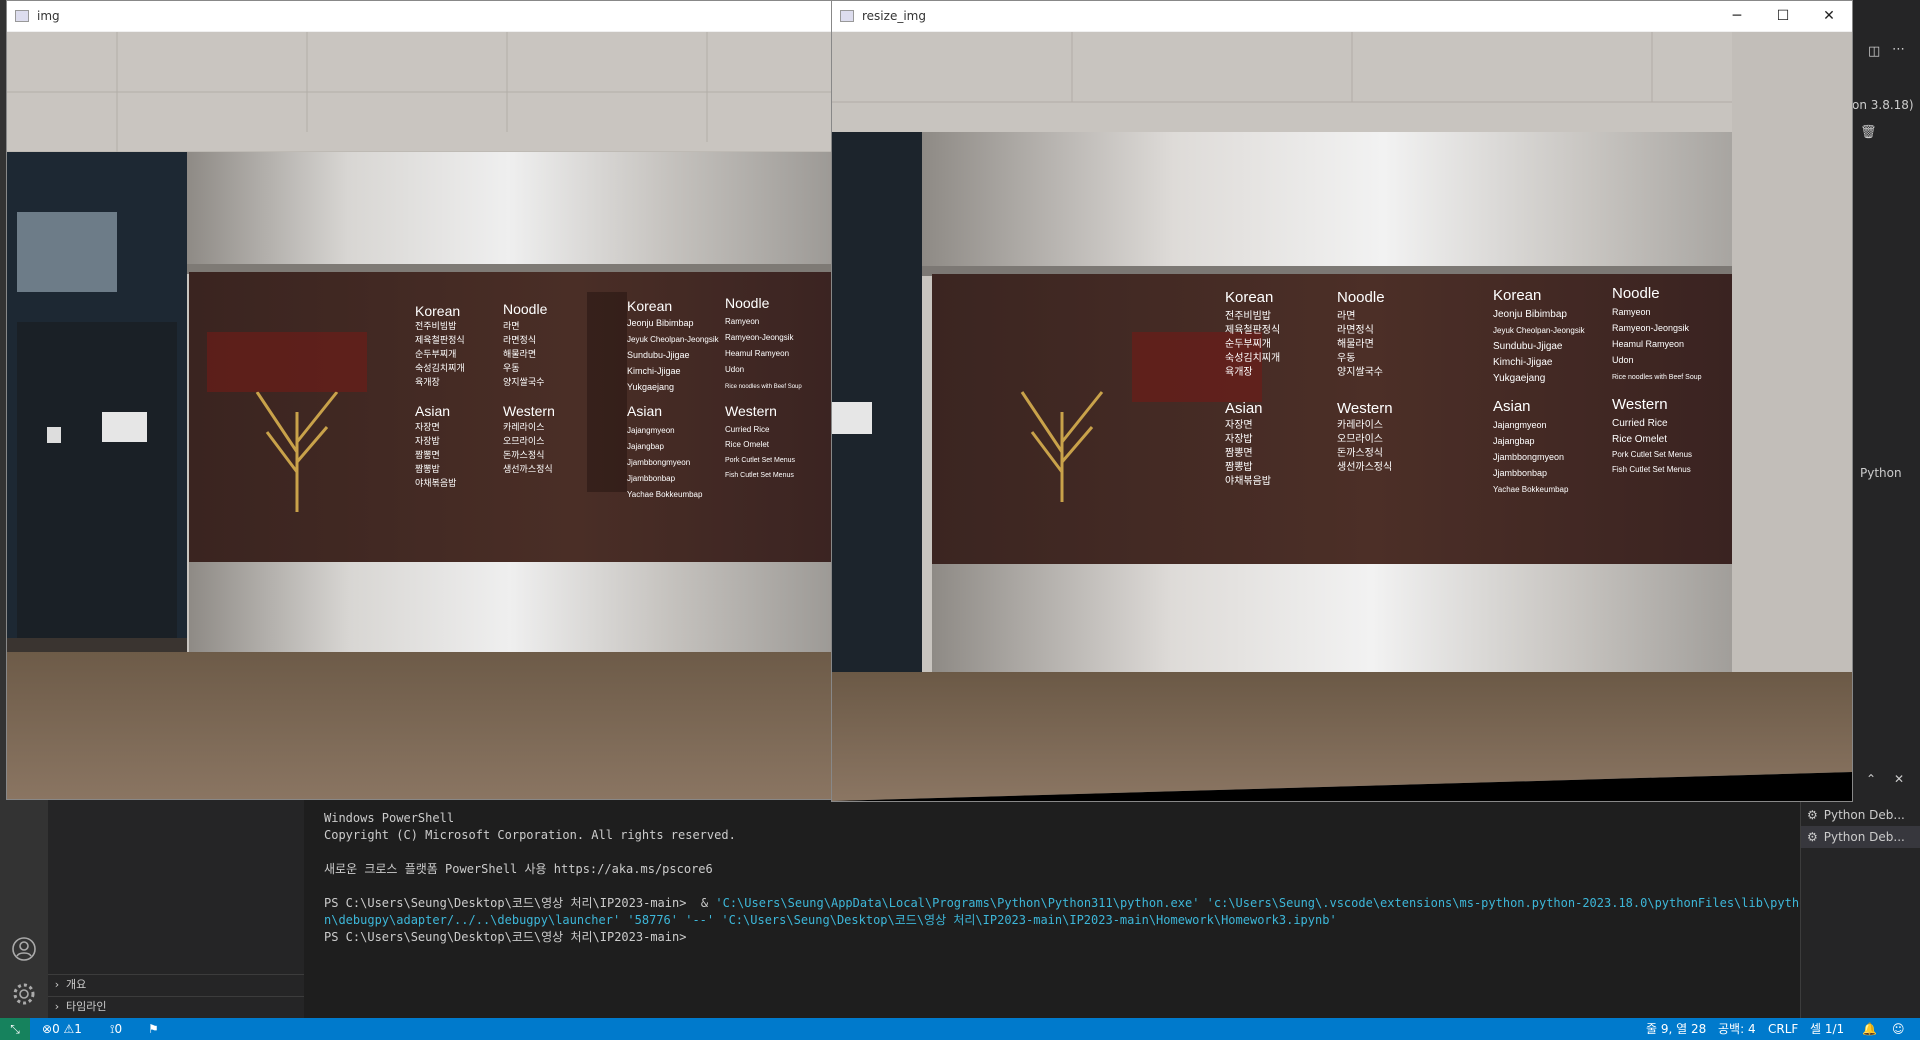  I want to click on timeline-section: › 타임라인, so click(176, 1006).